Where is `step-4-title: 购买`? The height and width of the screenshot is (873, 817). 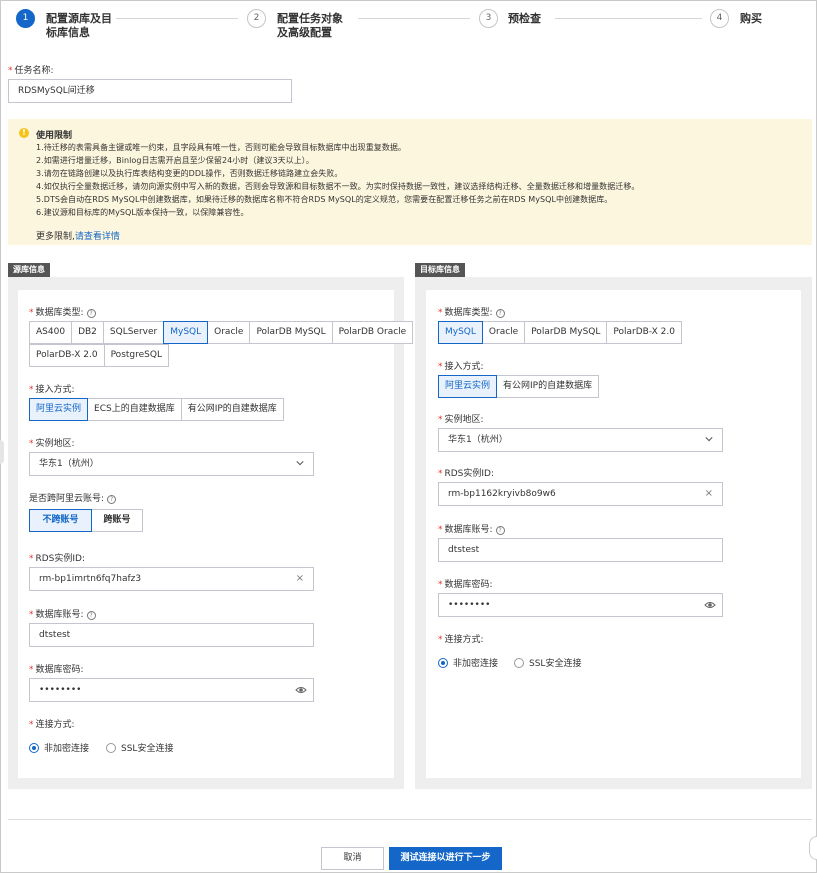
step-4-title: 购买 is located at coordinates (751, 18).